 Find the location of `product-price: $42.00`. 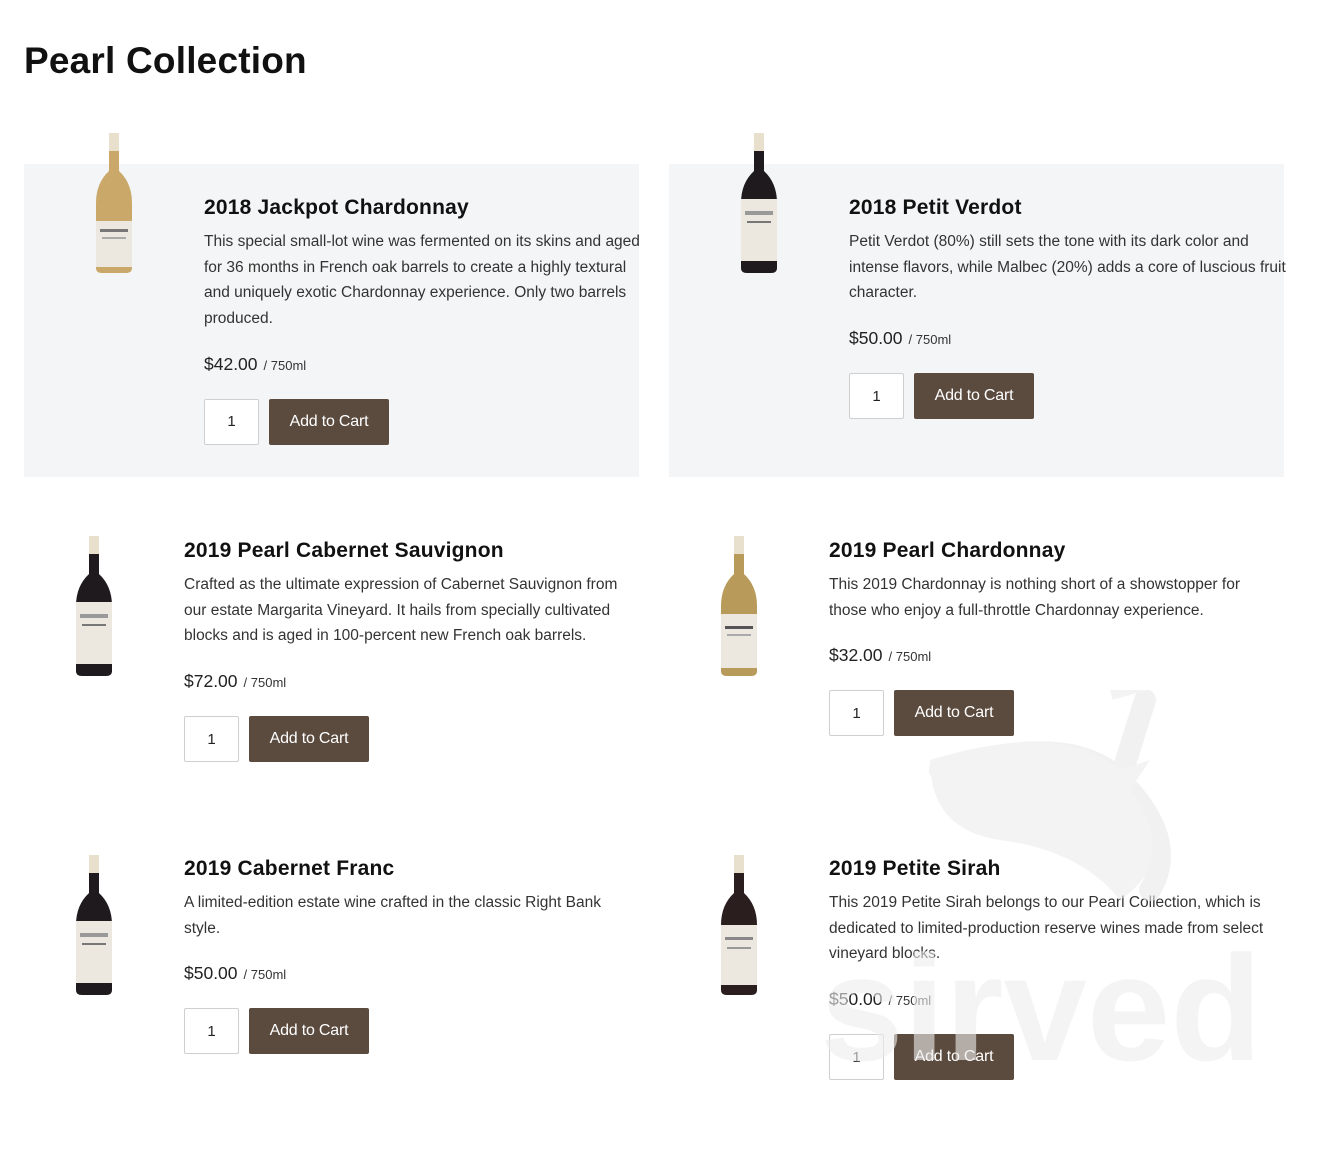

product-price: $42.00 is located at coordinates (231, 363).